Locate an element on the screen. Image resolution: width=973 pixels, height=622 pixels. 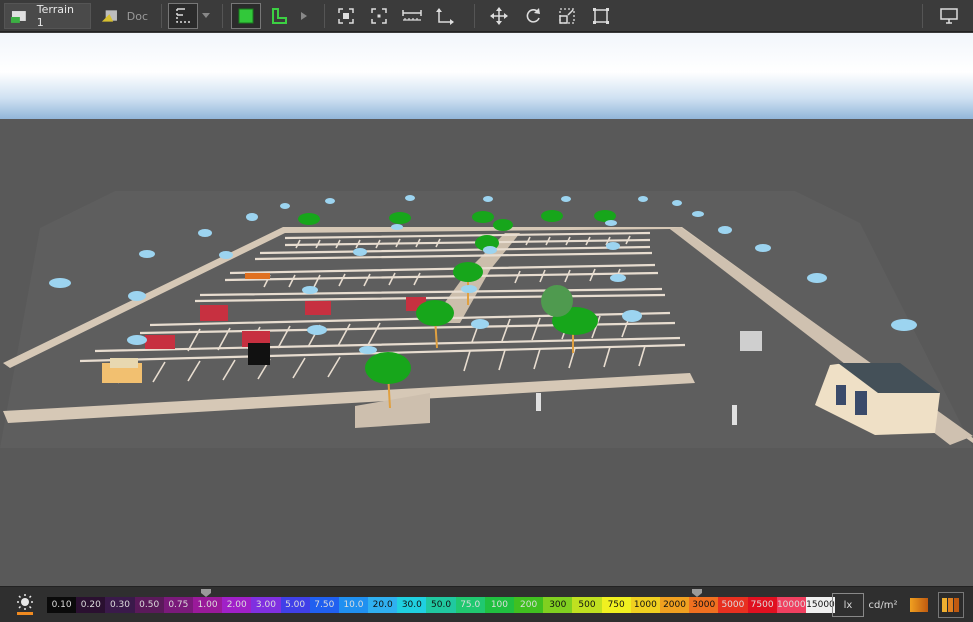
lower-limit-slider-icon is located at coordinates (206, 593).